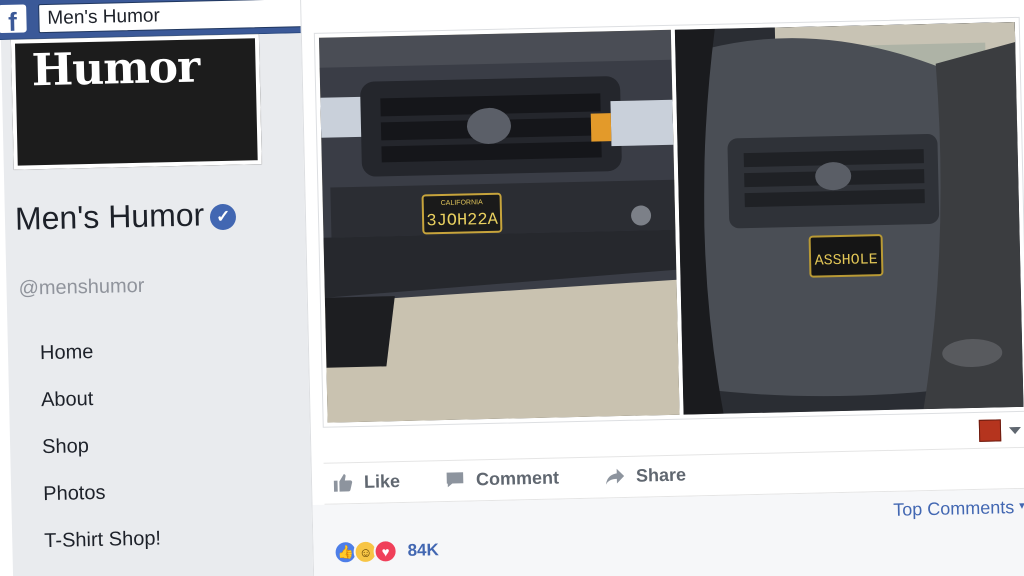 The height and width of the screenshot is (576, 1024). I want to click on sidebar-item-photos: Photos, so click(102, 505).